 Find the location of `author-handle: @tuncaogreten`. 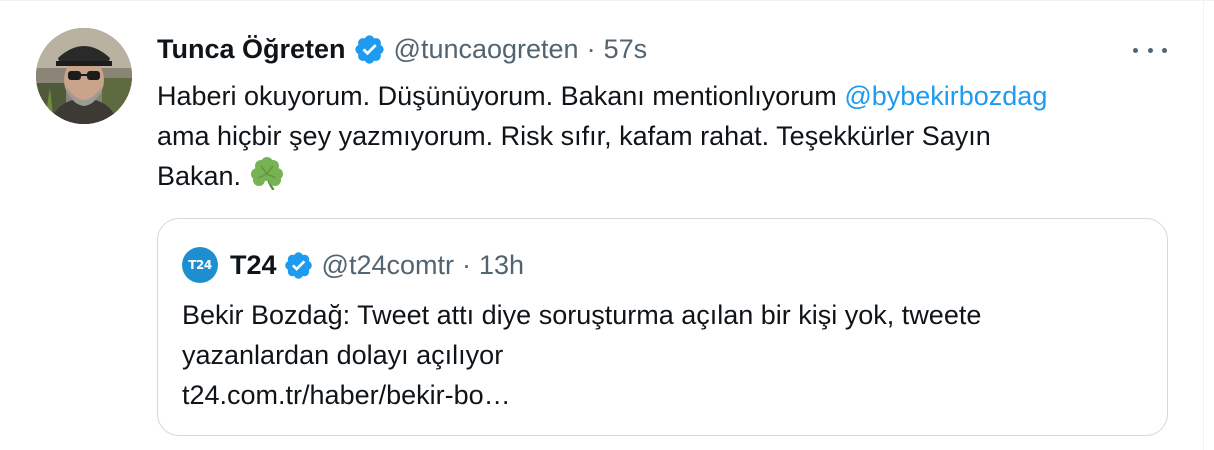

author-handle: @tuncaogreten is located at coordinates (486, 49).